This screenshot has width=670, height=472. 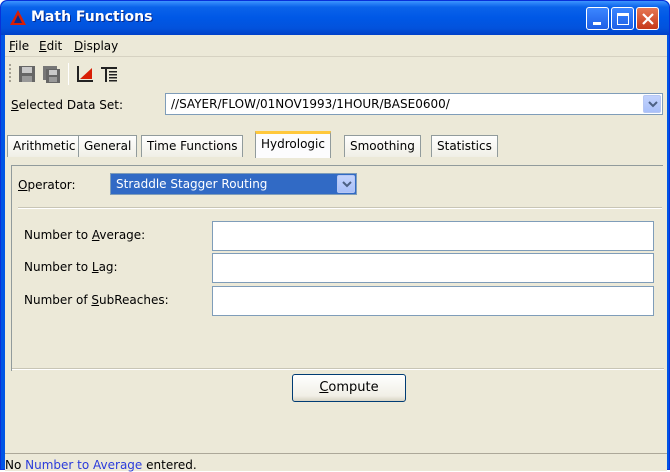 I want to click on tab-time-functions: Time Functions, so click(x=192, y=146).